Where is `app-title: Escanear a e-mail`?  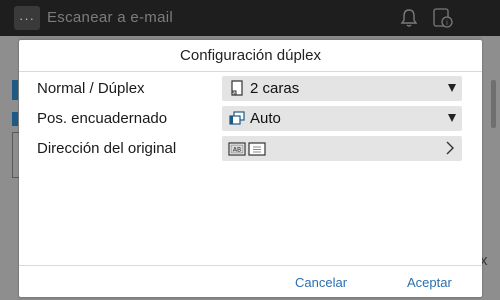
app-title: Escanear a e-mail is located at coordinates (110, 17).